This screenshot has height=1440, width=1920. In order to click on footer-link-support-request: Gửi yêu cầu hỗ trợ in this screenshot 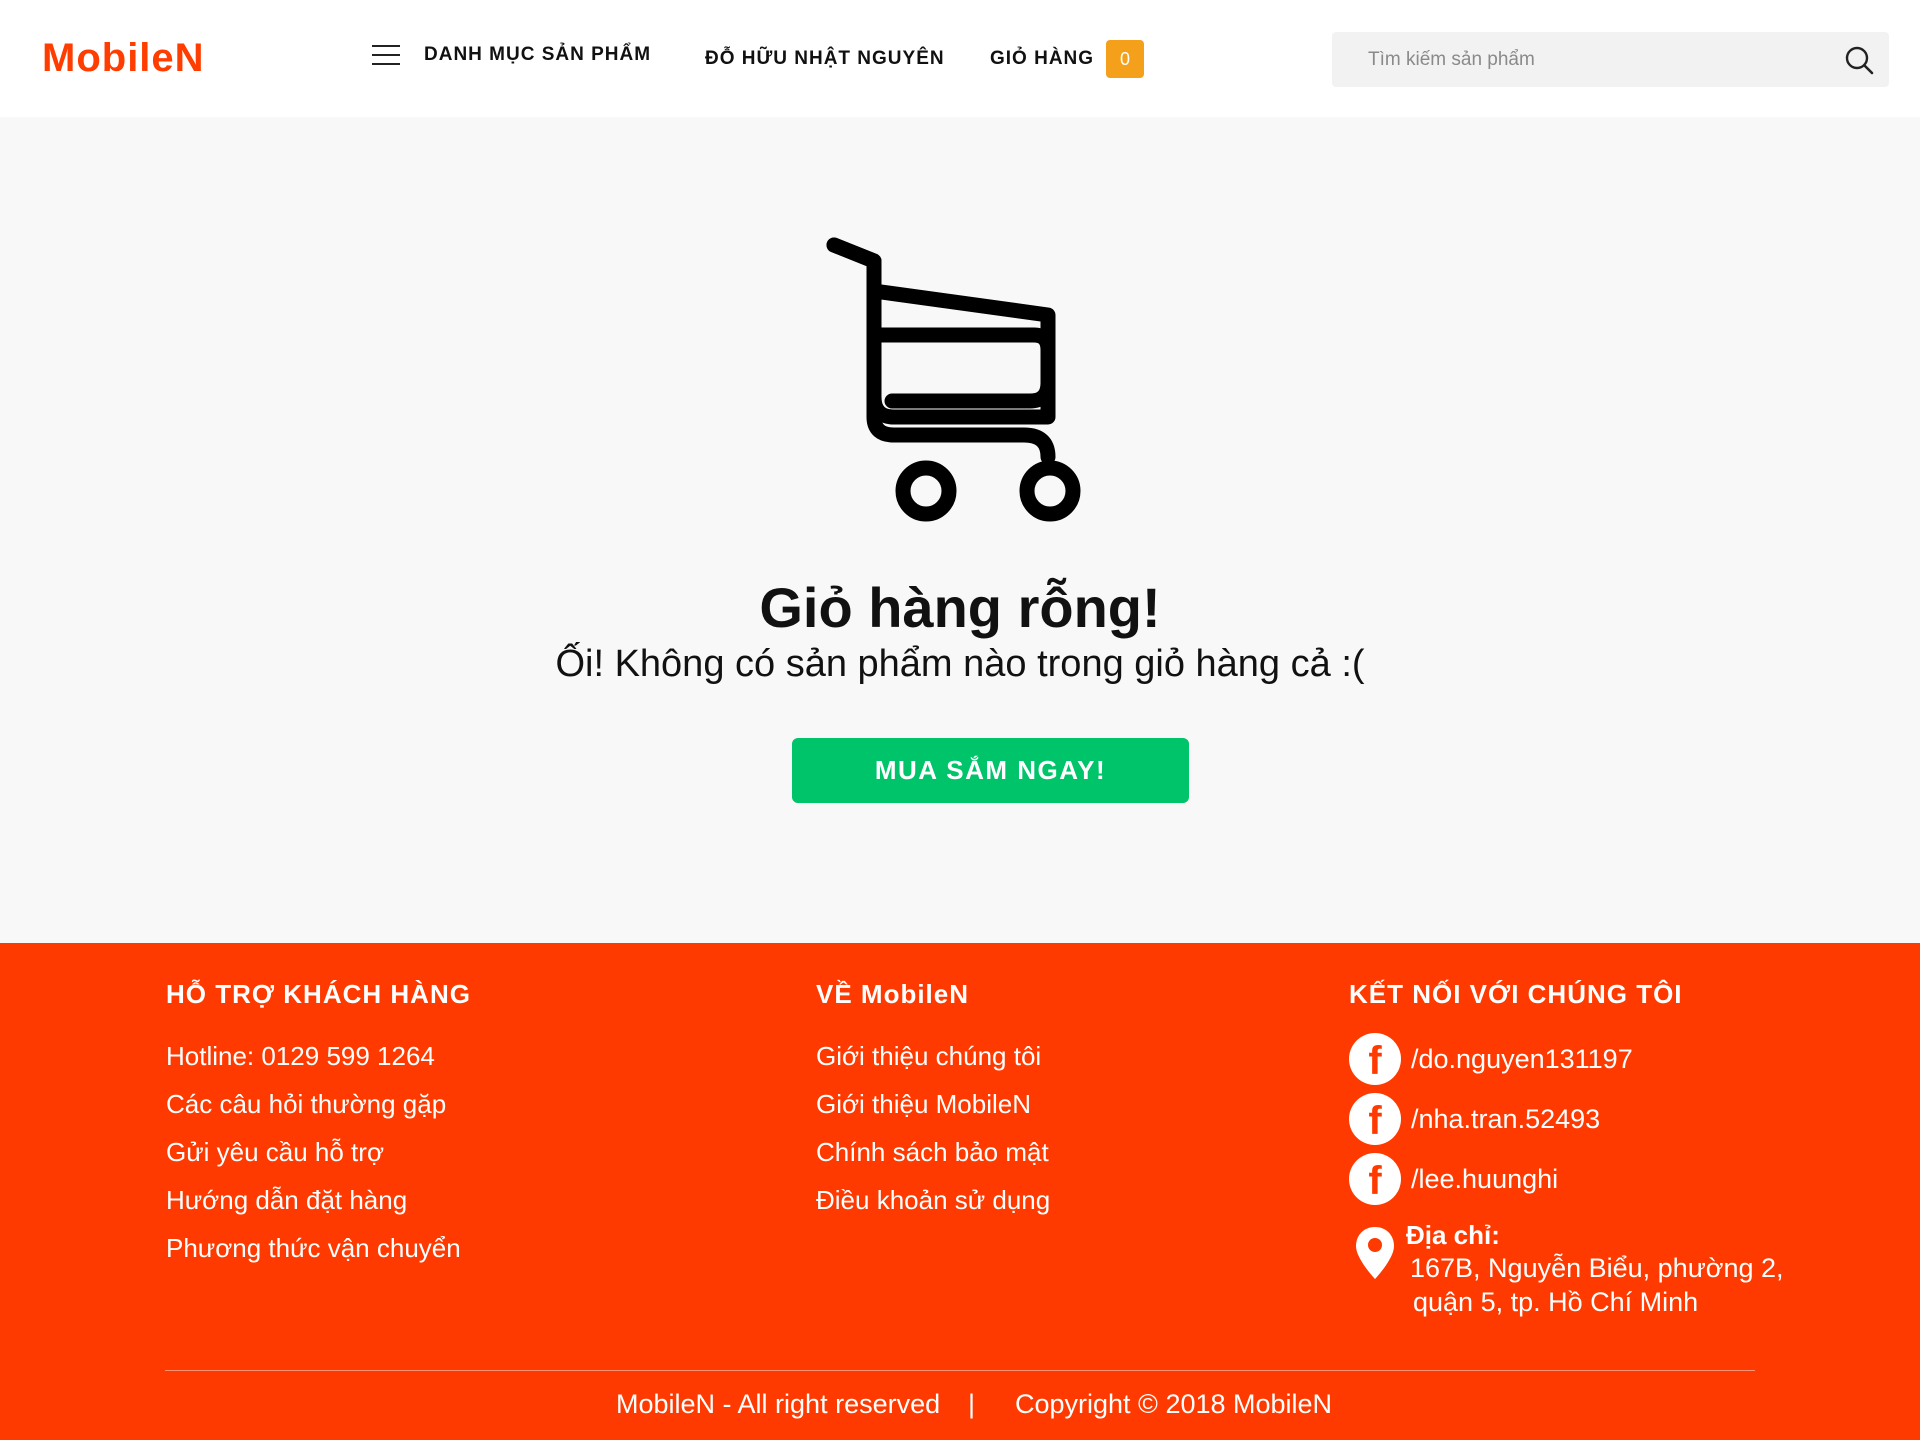, I will do `click(275, 1152)`.